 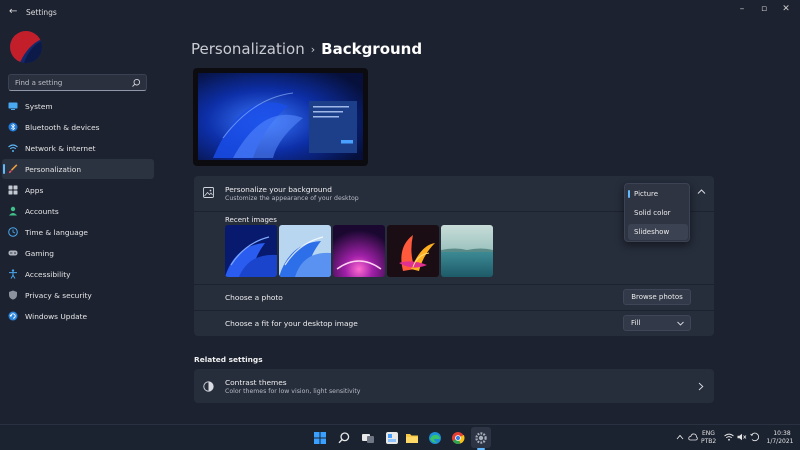 What do you see at coordinates (13, 253) in the screenshot?
I see `gamepad-icon` at bounding box center [13, 253].